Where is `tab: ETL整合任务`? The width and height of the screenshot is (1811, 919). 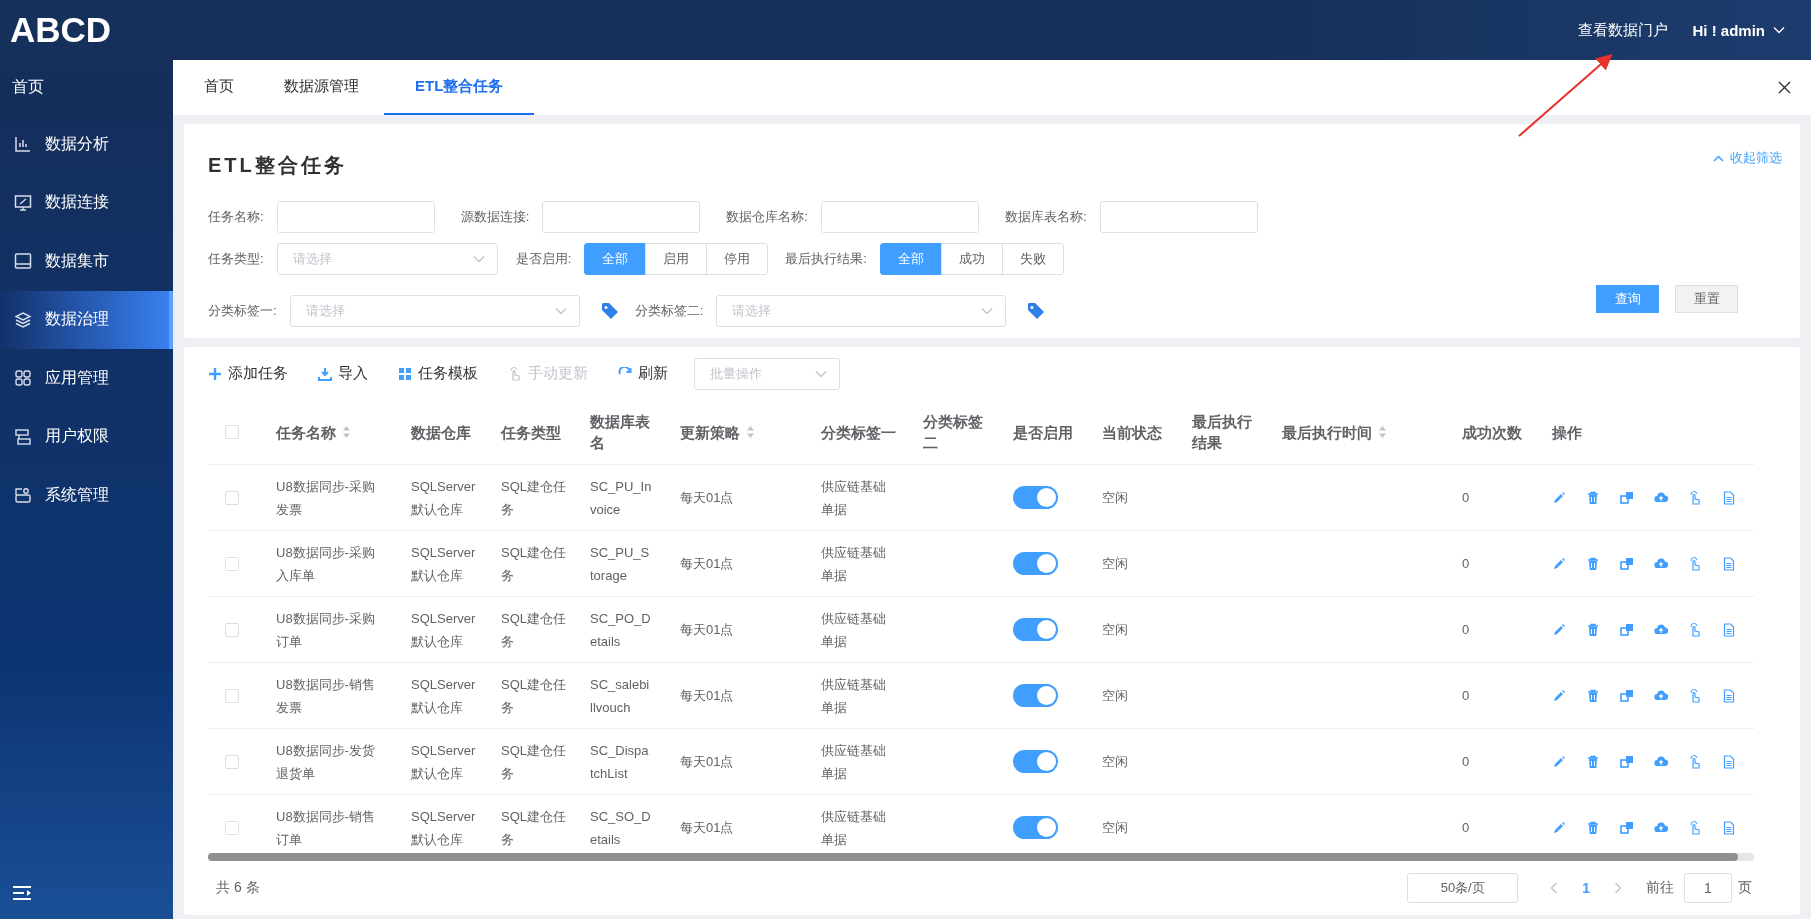
tab: ETL整合任务 is located at coordinates (459, 87).